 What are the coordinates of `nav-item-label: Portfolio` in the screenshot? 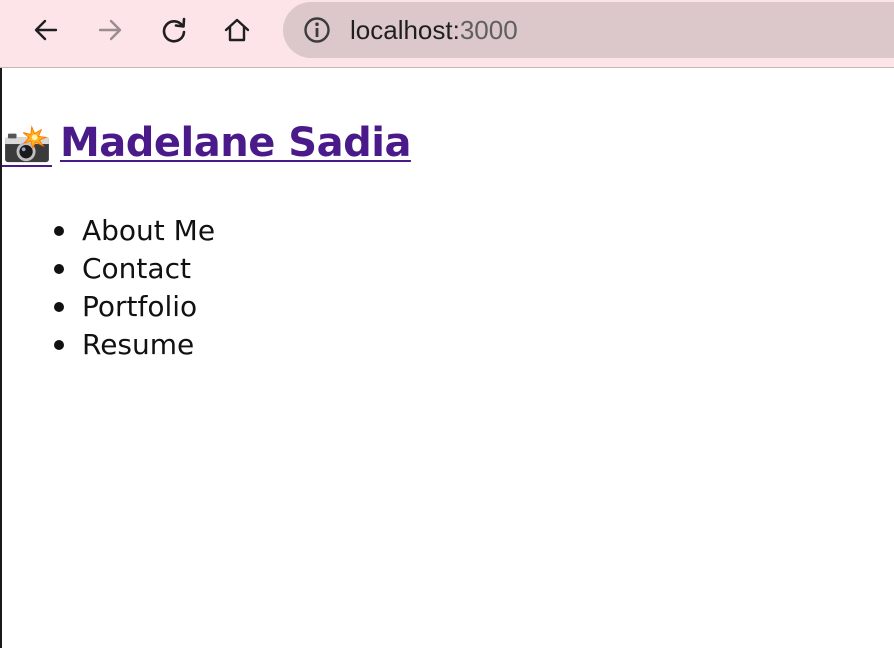 It's located at (140, 306).